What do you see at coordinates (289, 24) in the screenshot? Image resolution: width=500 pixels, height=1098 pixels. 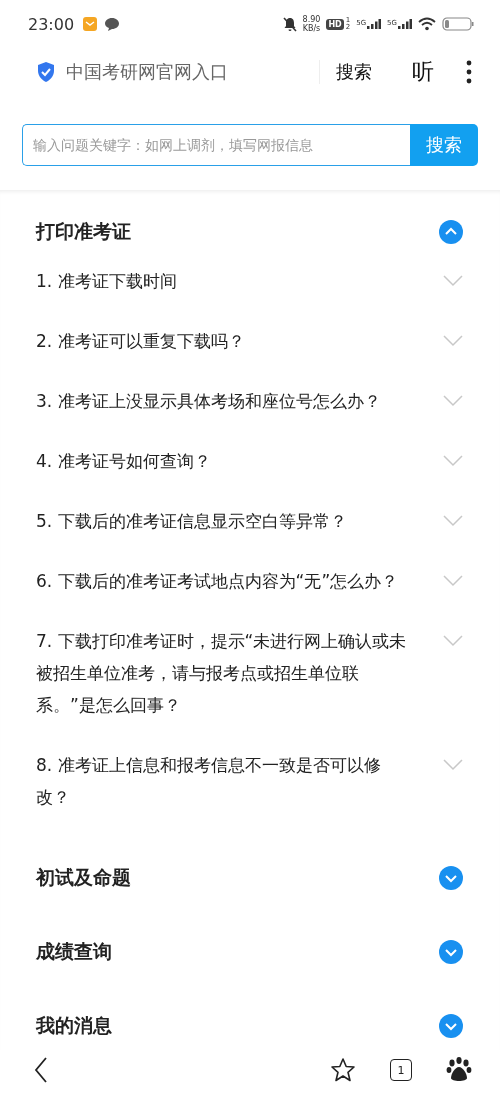 I see `muted-bell-icon` at bounding box center [289, 24].